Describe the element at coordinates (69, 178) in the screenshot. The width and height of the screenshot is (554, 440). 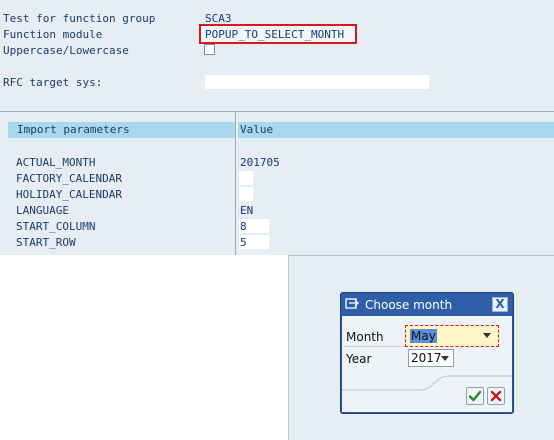
I see `param-name: FACTORY_CALENDAR` at that location.